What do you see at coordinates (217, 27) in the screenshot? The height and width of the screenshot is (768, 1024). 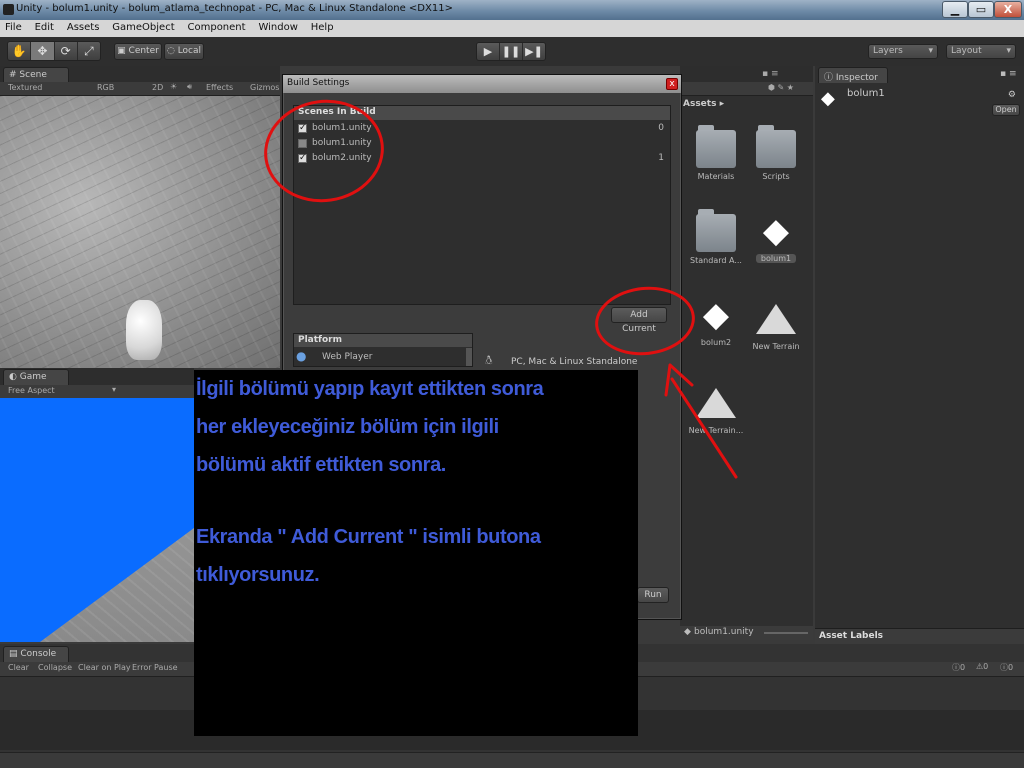 I see `menu-component: Component` at bounding box center [217, 27].